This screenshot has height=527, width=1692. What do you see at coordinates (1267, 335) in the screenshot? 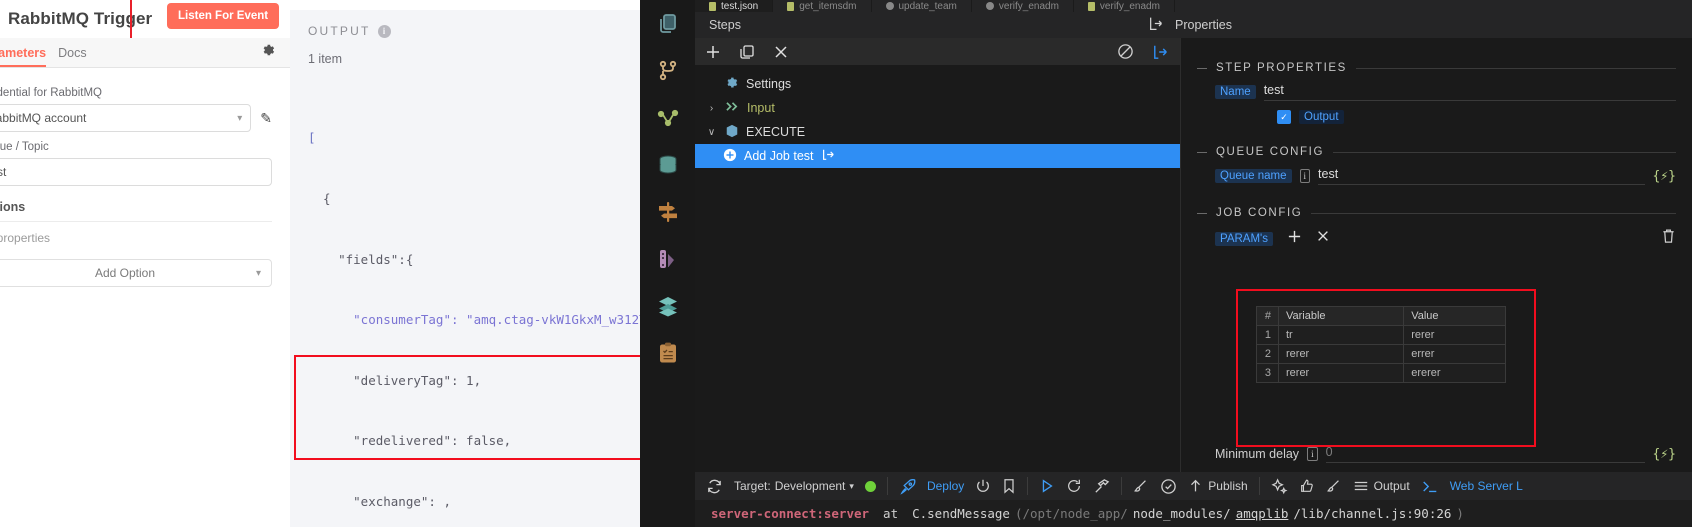
I see `cell-index: 1` at bounding box center [1267, 335].